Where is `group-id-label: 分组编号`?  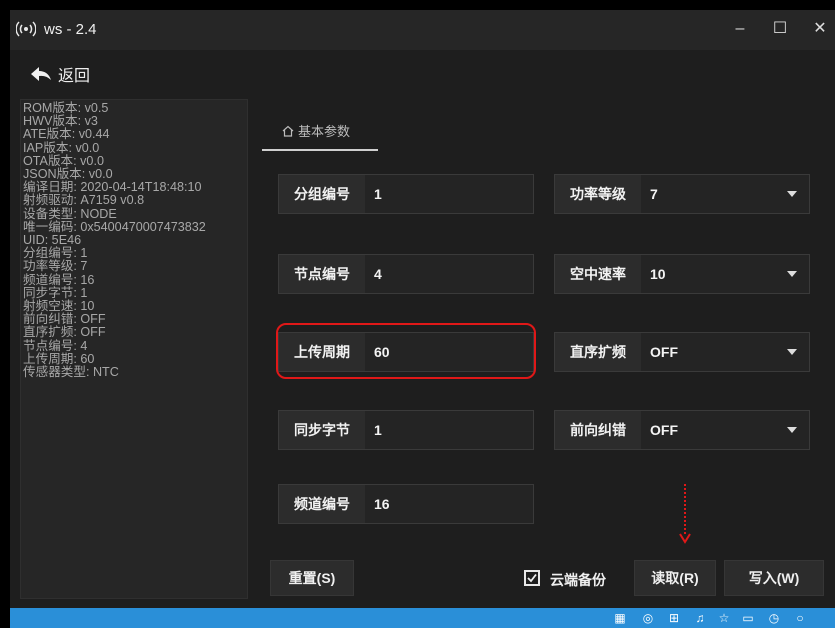
group-id-label: 分组编号 is located at coordinates (322, 194).